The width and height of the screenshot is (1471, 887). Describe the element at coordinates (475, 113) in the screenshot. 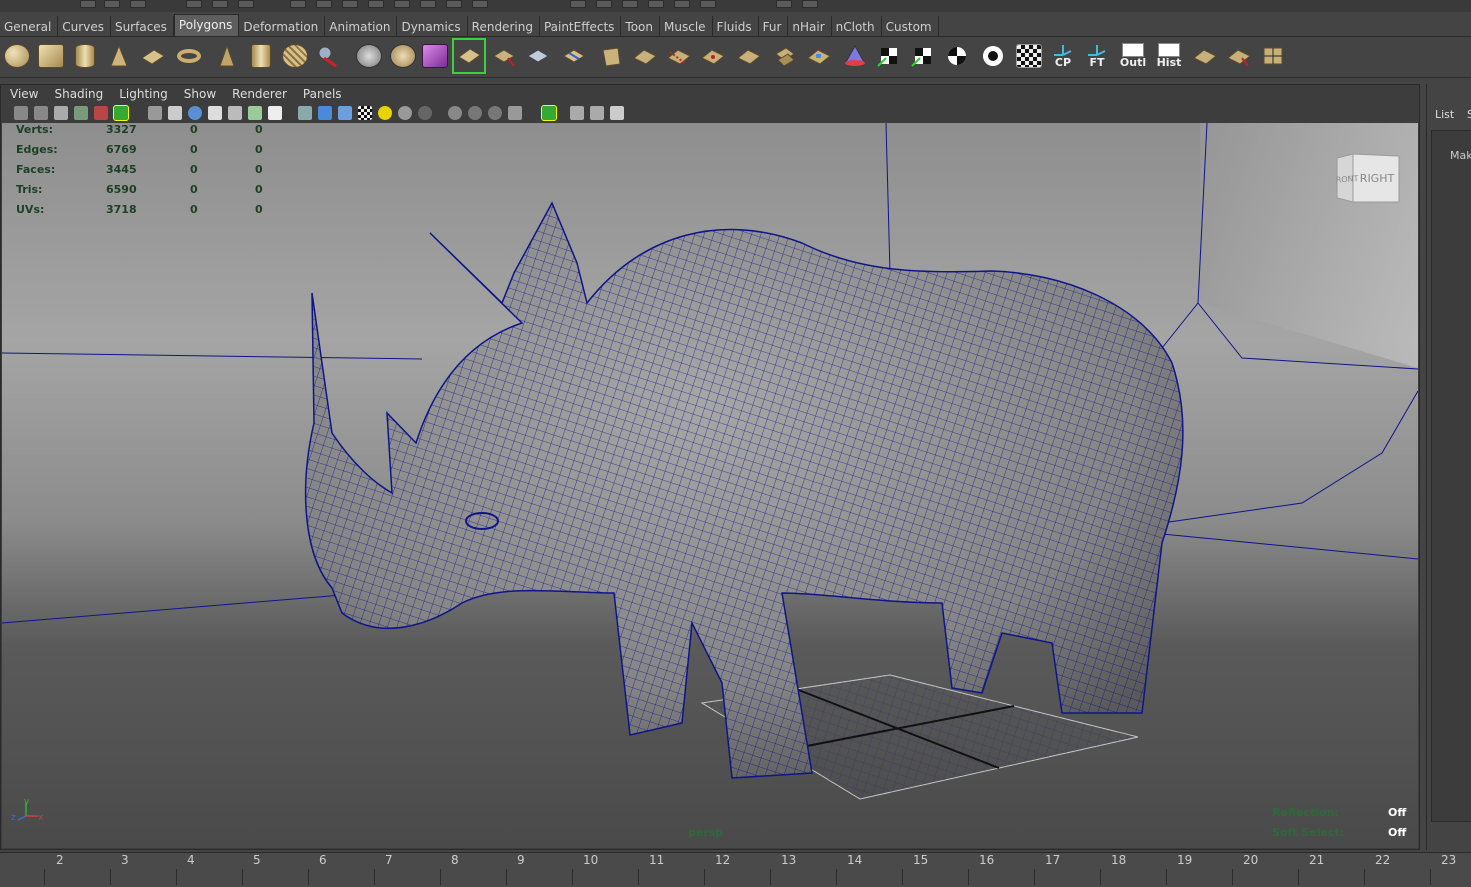

I see `antialias-icon` at that location.